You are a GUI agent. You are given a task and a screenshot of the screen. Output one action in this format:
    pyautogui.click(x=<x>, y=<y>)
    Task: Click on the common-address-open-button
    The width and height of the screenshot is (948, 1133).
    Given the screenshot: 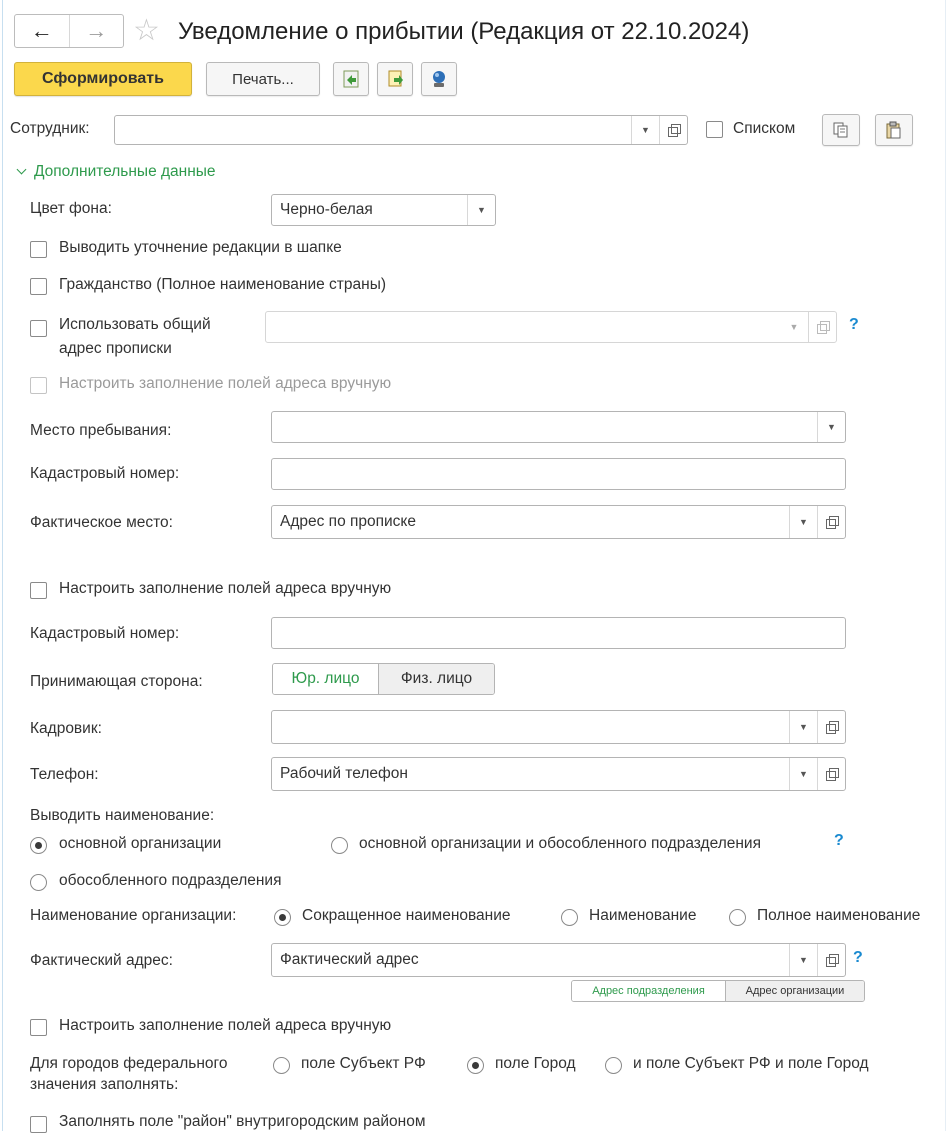 What is the action you would take?
    pyautogui.click(x=822, y=327)
    